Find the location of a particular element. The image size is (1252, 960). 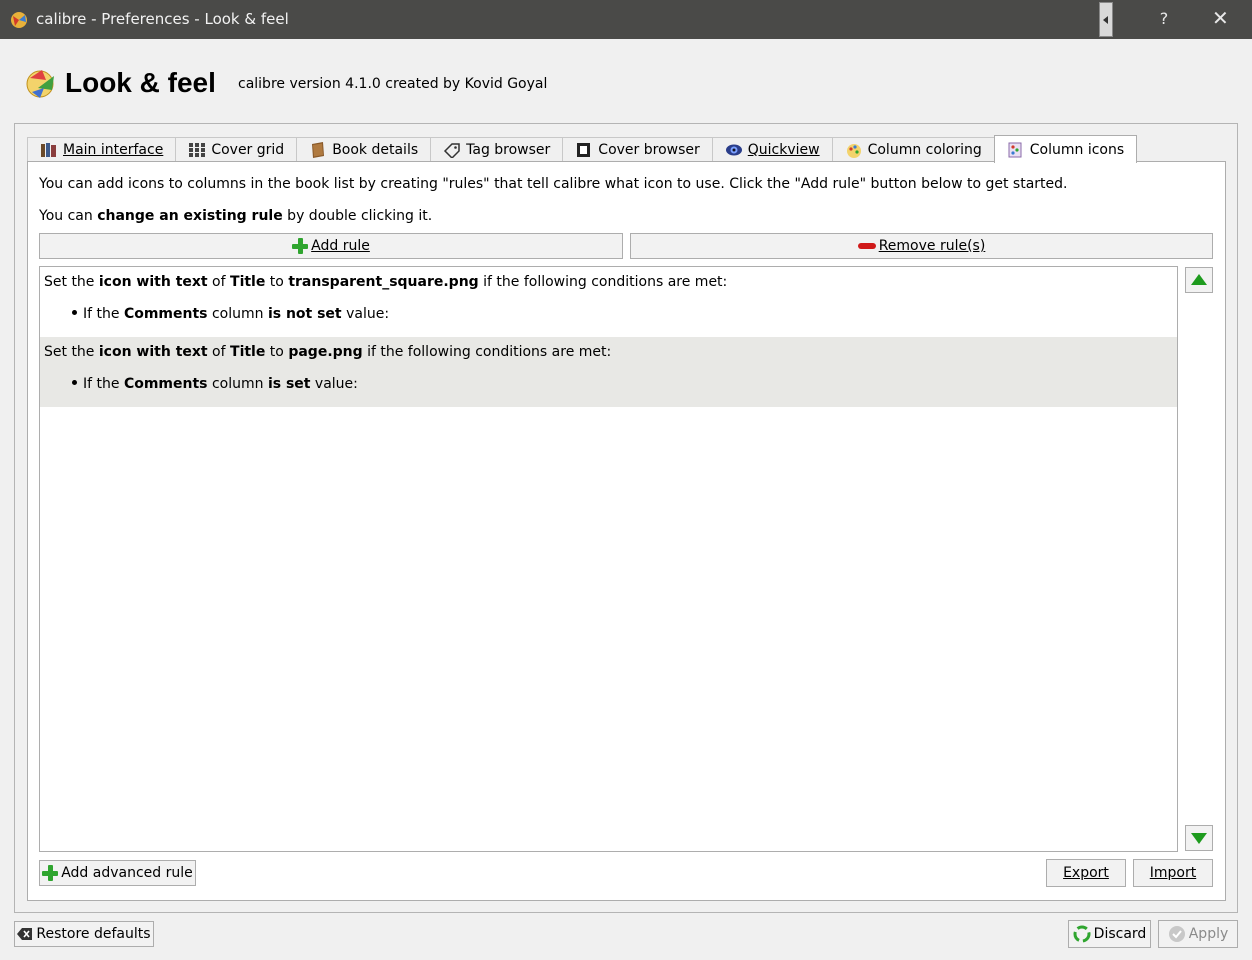

tab-column-icons: Column icons is located at coordinates (1065, 149).